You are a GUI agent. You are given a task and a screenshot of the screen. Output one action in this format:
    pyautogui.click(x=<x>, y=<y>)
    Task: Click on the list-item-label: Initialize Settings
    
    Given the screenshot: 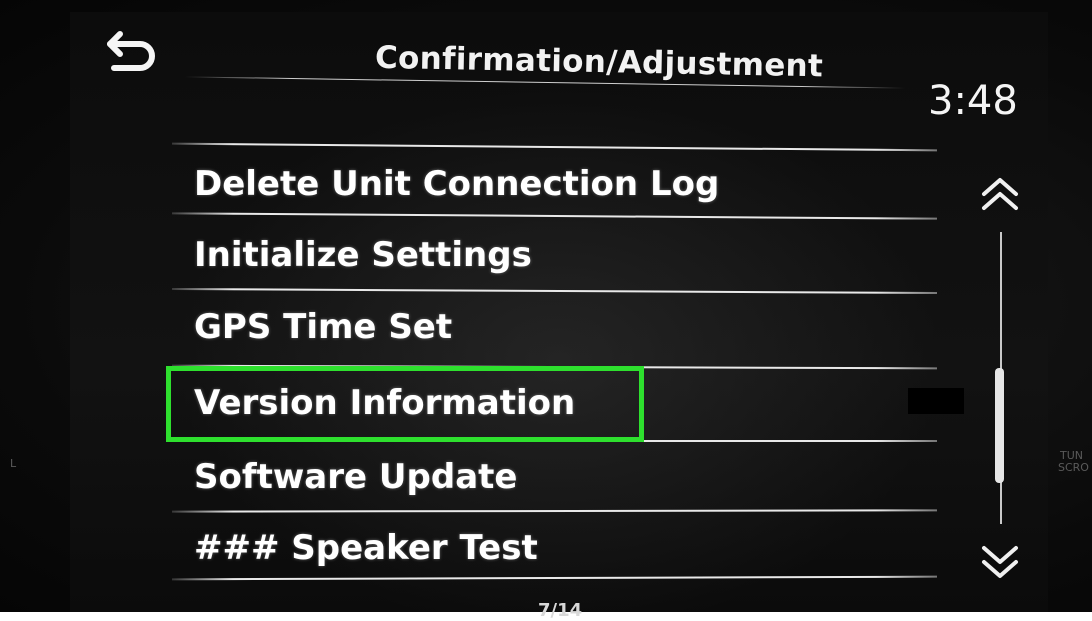 What is the action you would take?
    pyautogui.click(x=363, y=255)
    